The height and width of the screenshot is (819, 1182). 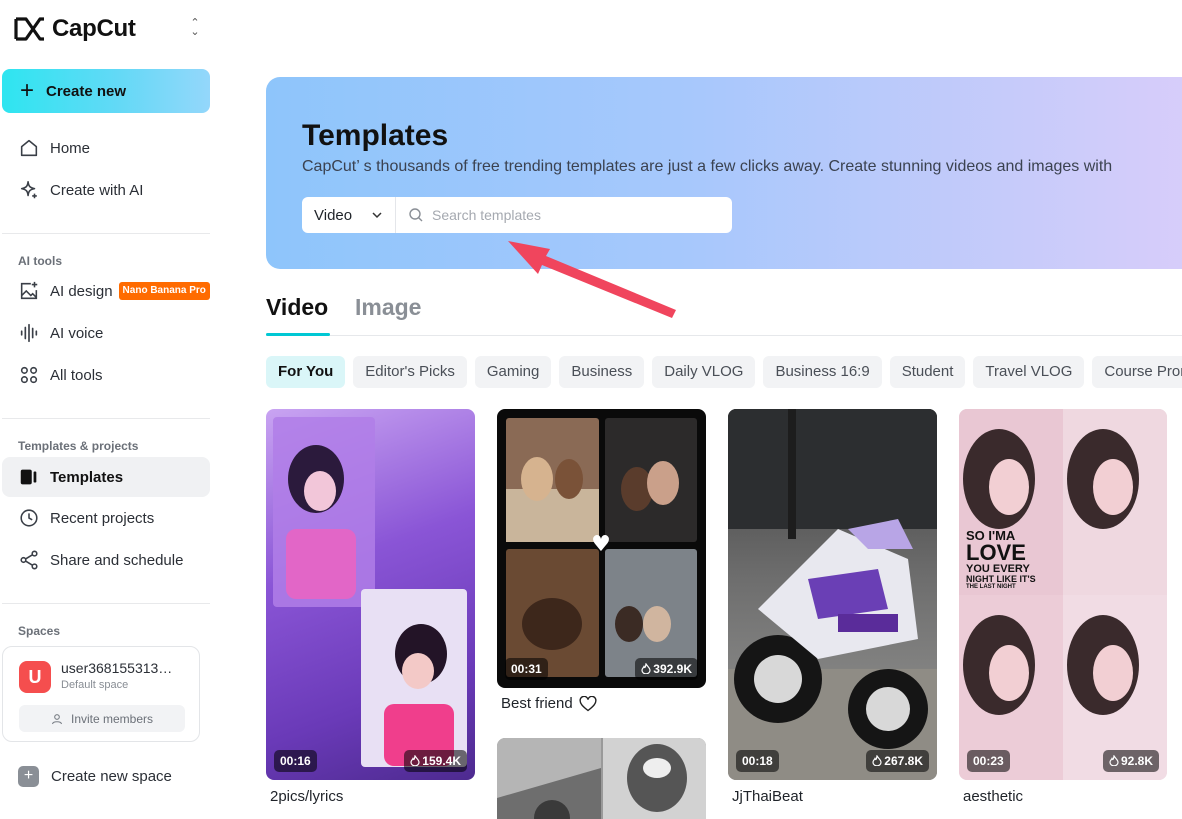 What do you see at coordinates (757, 761) in the screenshot?
I see `duration-badge: 00:18` at bounding box center [757, 761].